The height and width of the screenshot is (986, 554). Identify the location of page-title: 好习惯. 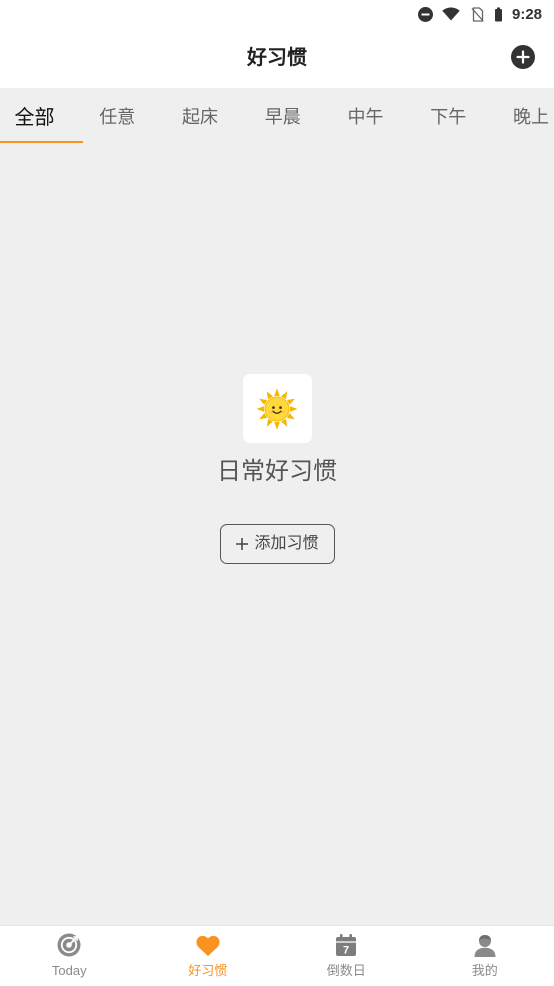
(277, 58).